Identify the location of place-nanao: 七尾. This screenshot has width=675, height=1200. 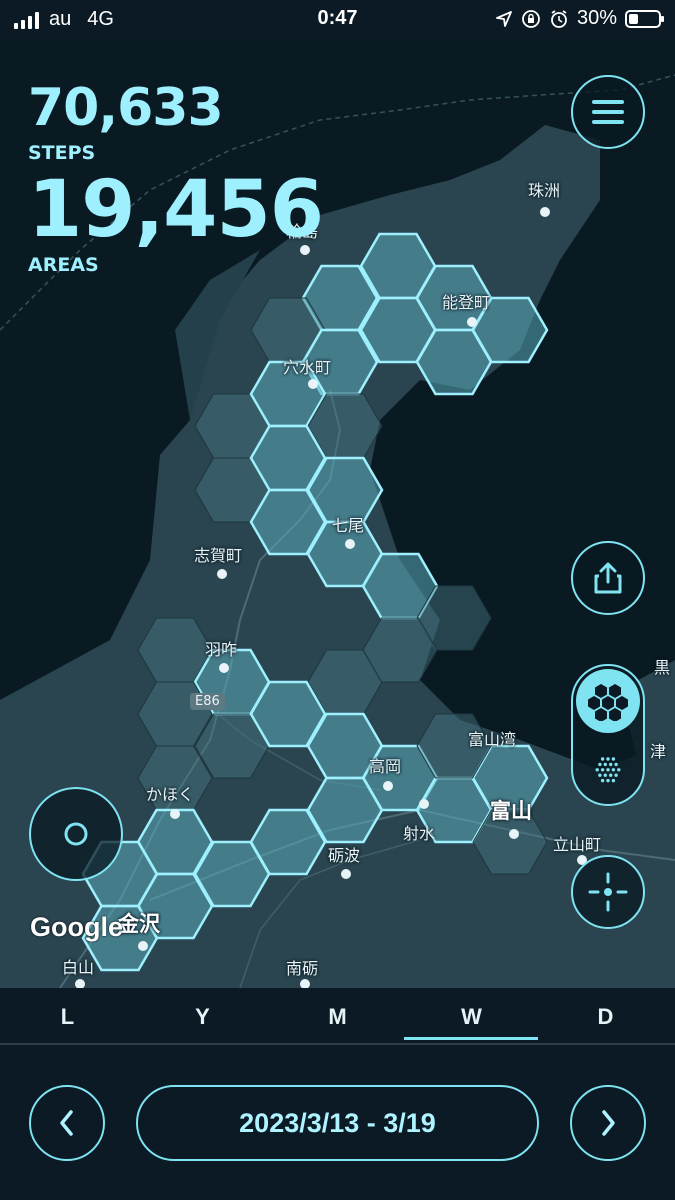
(348, 525).